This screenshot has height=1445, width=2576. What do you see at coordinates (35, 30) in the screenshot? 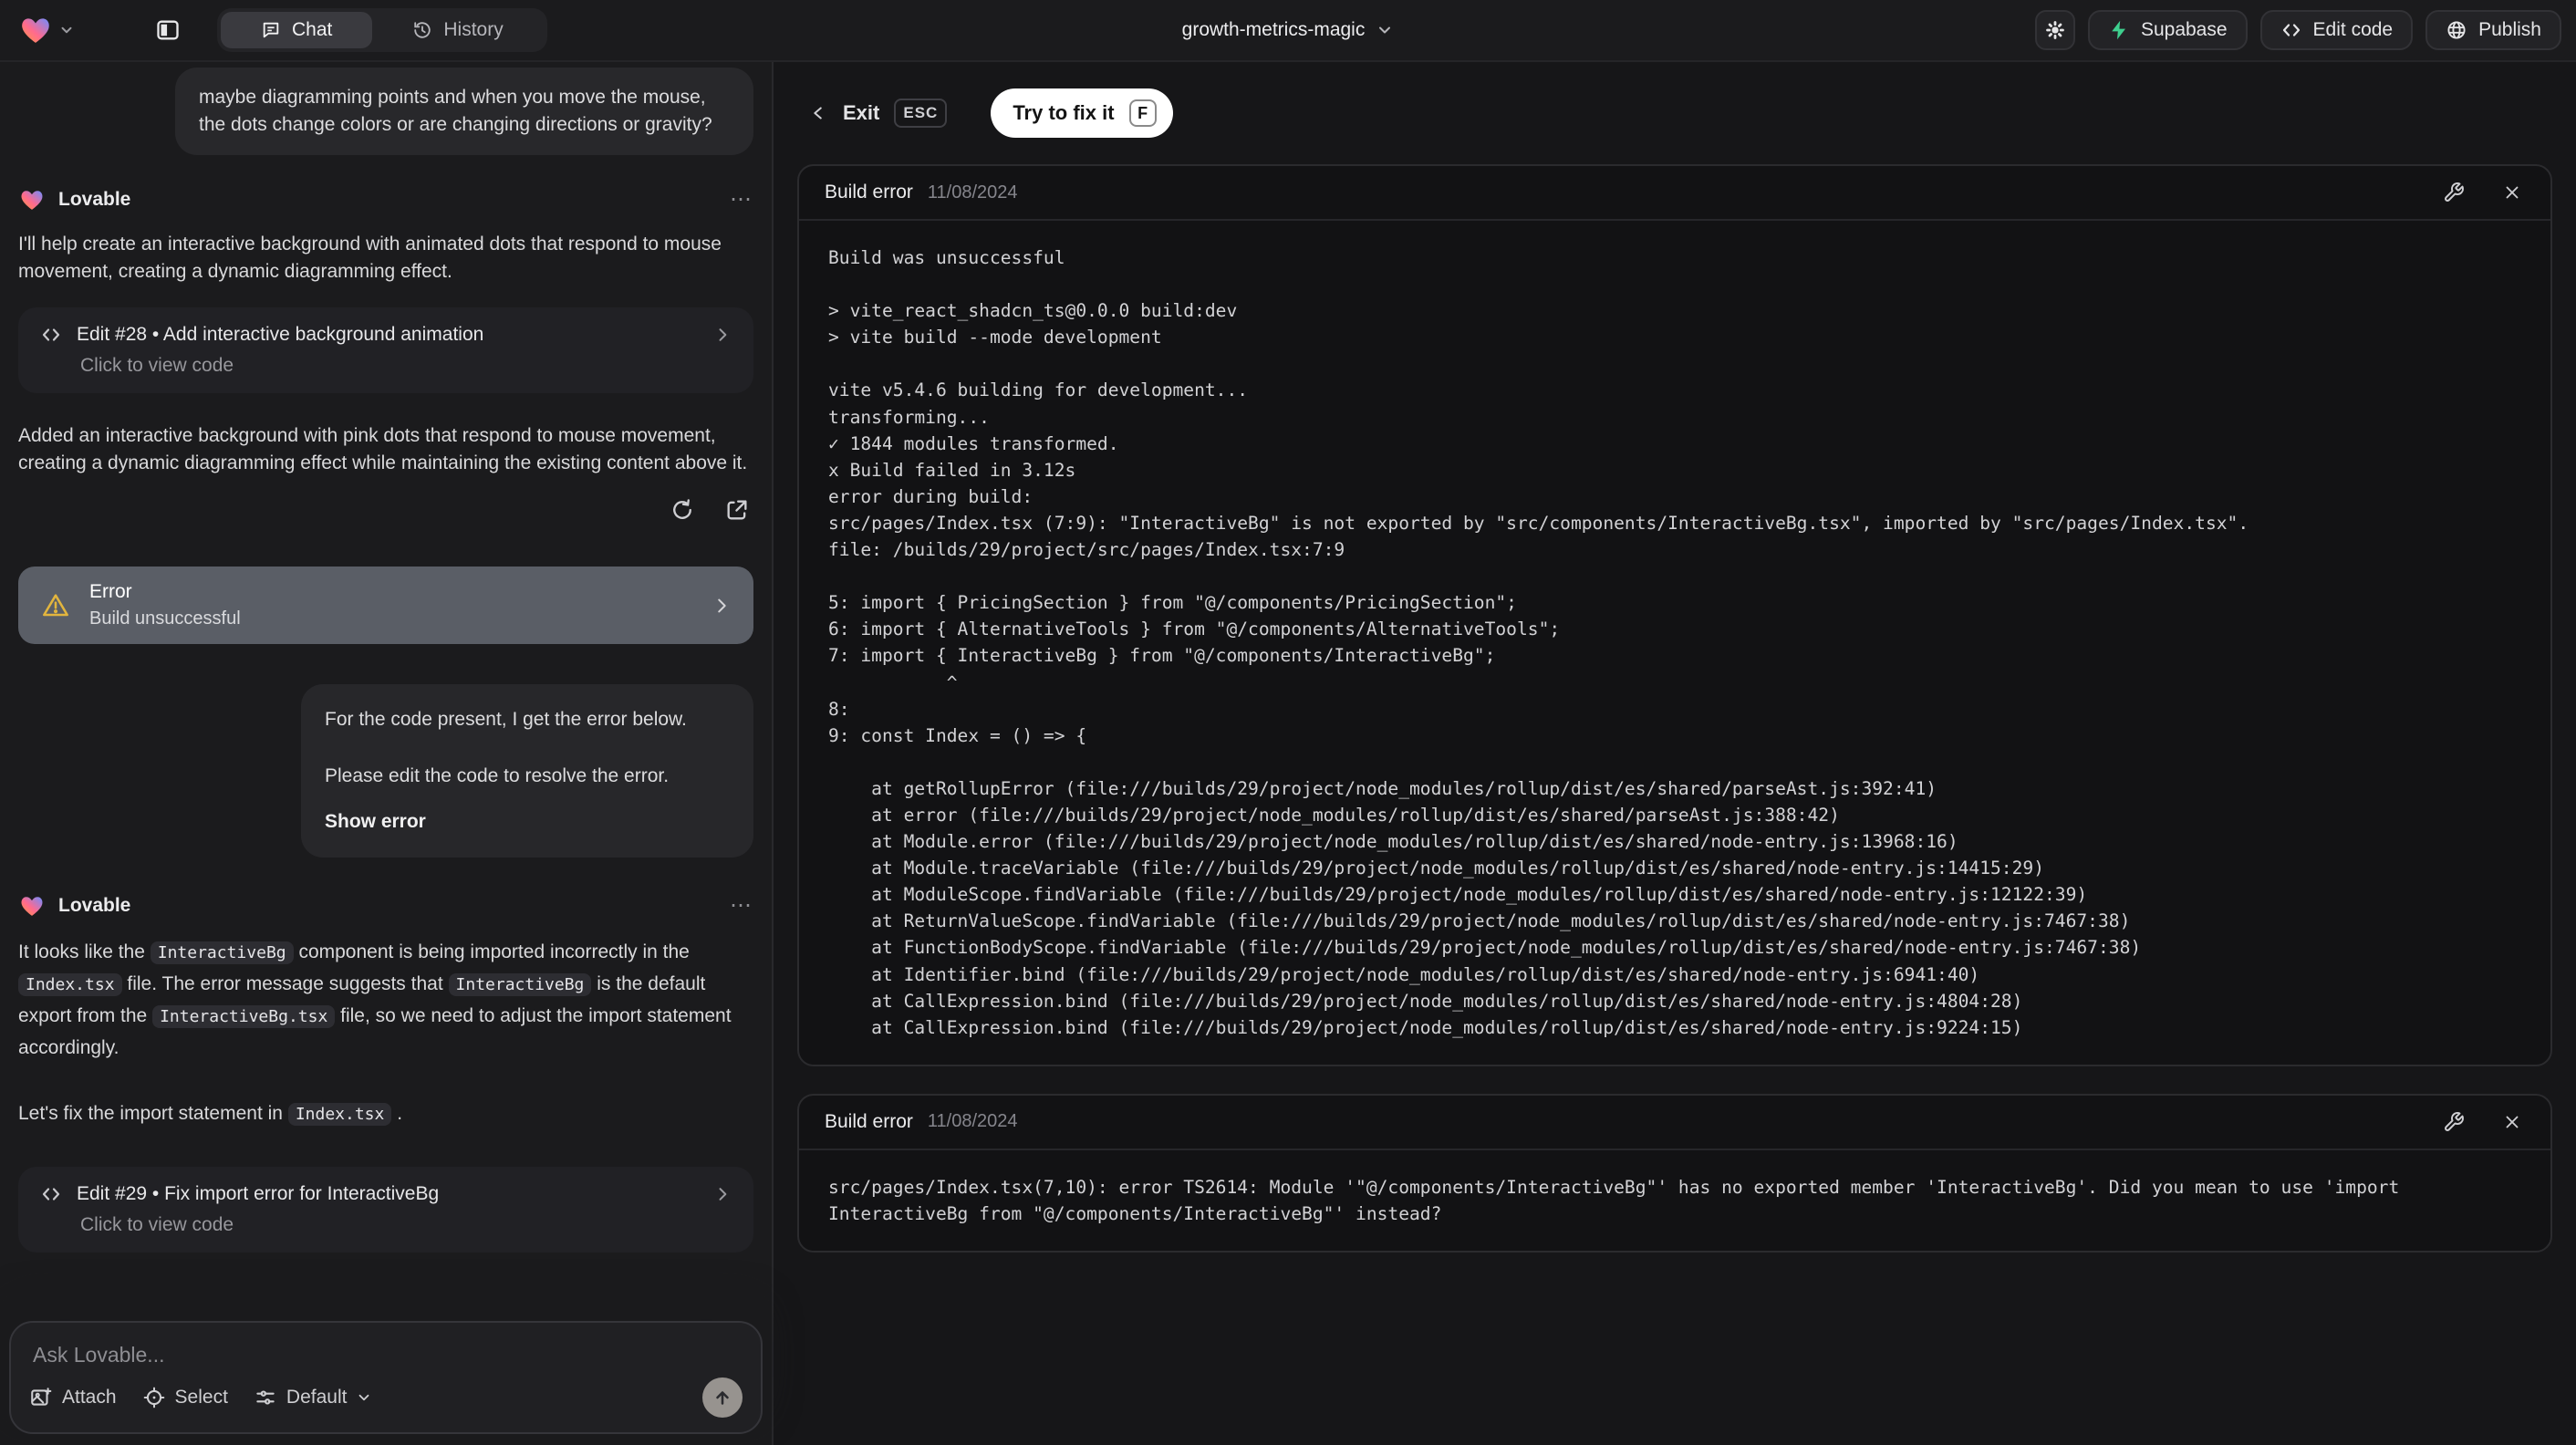
I see `lovable-heart-logo-icon` at bounding box center [35, 30].